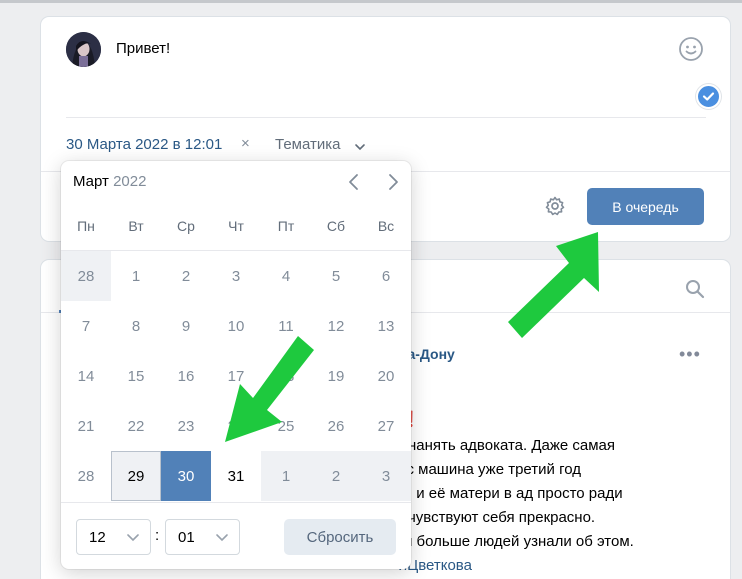  What do you see at coordinates (245, 143) in the screenshot?
I see `remove-date-button: ×` at bounding box center [245, 143].